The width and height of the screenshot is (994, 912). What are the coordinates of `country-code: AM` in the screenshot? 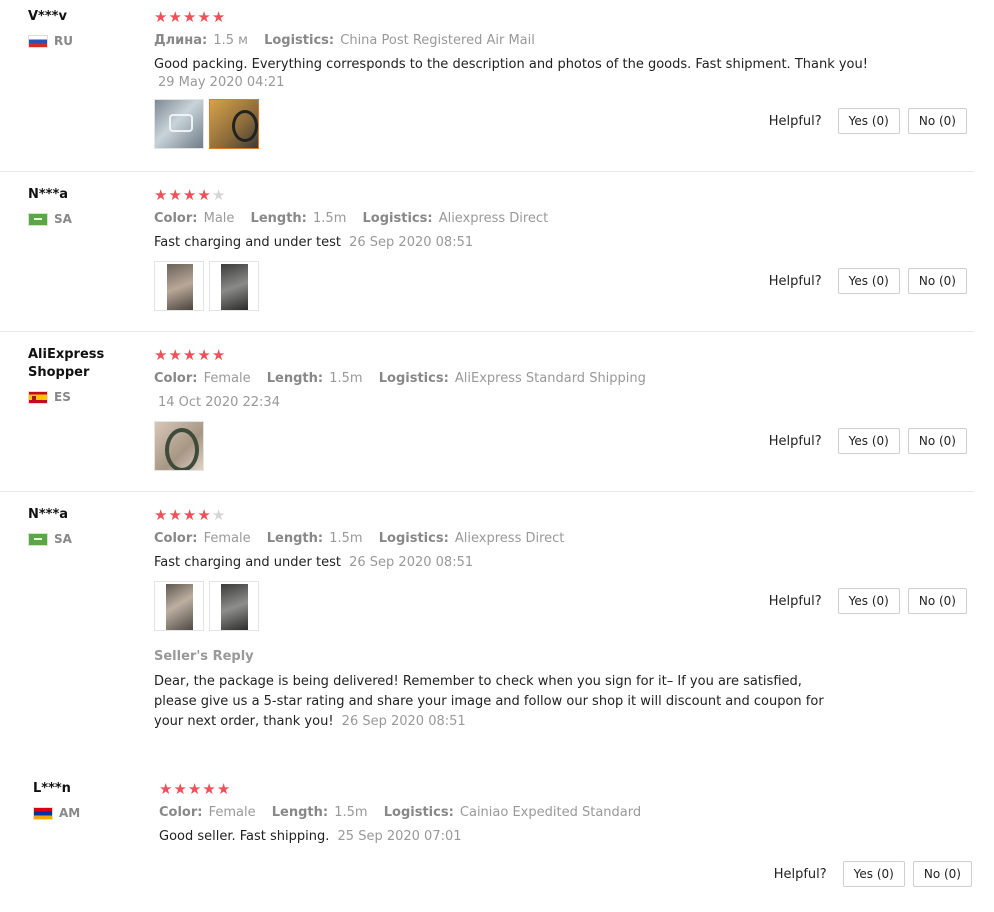 It's located at (70, 813).